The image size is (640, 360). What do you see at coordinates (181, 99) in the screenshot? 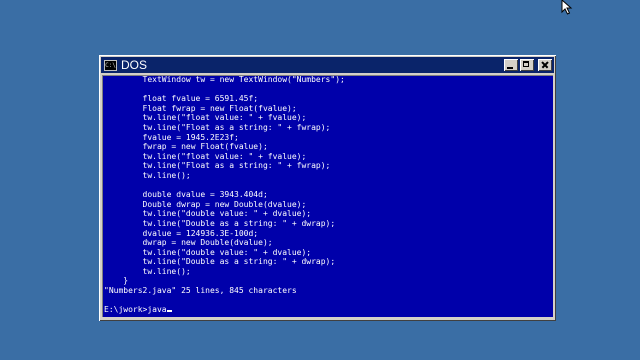
I see `console-line: float fvalue = 6591.45f;` at bounding box center [181, 99].